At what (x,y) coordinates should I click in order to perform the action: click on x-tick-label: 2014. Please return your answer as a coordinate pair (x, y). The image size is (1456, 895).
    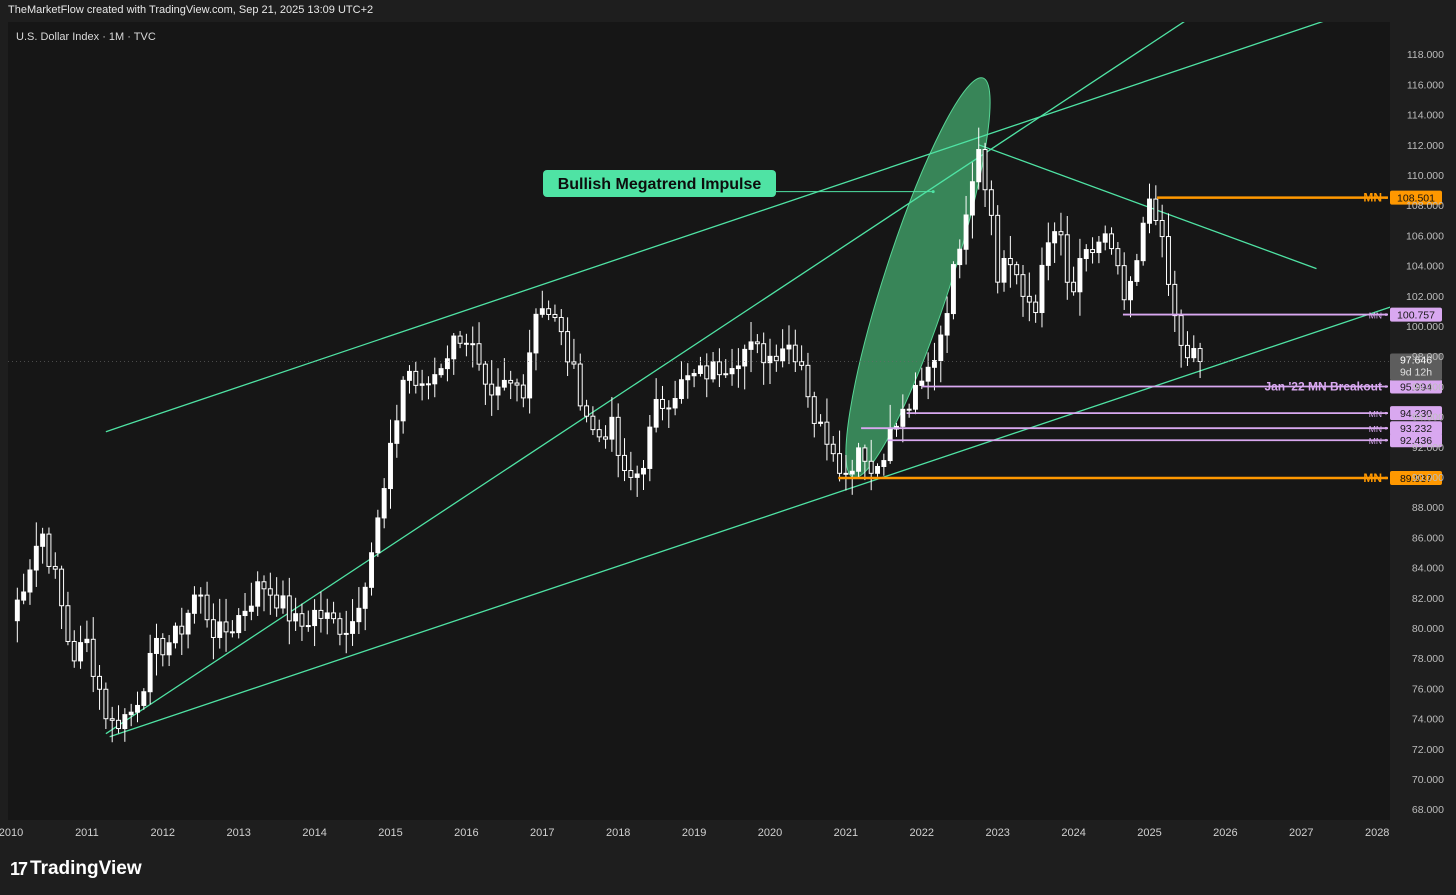
    Looking at the image, I should click on (314, 833).